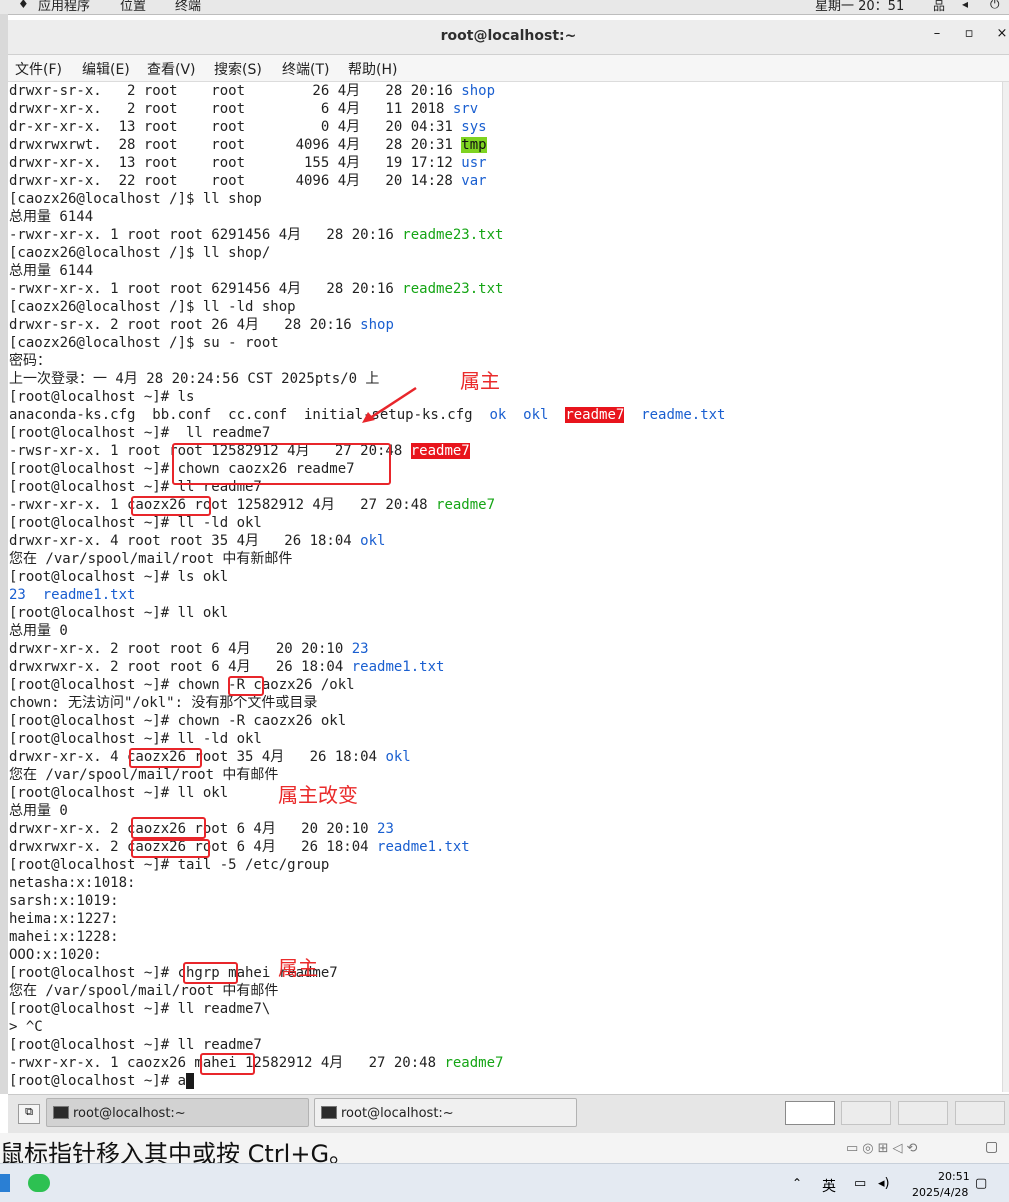  I want to click on terminal-text: drwxr-xr-x. 2 root root 6 4月 20 20:10, so click(180, 649).